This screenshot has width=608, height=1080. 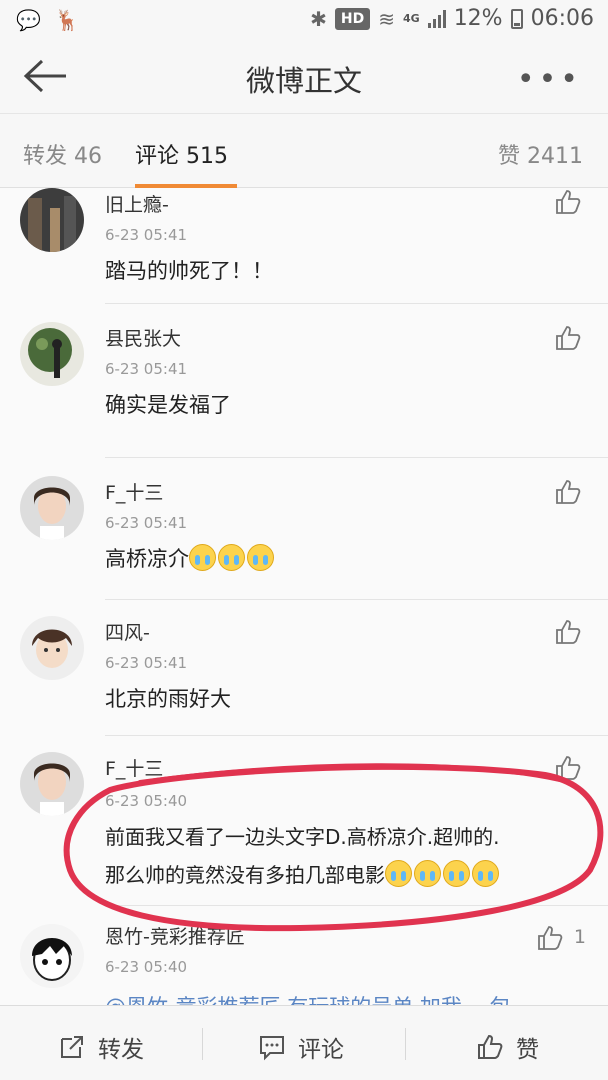 What do you see at coordinates (436, 18) in the screenshot?
I see `signal-icon` at bounding box center [436, 18].